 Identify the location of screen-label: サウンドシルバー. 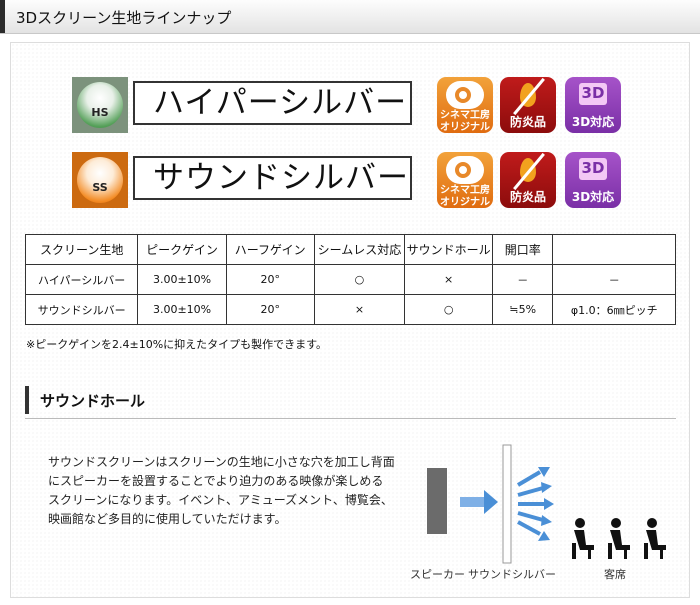
(512, 574).